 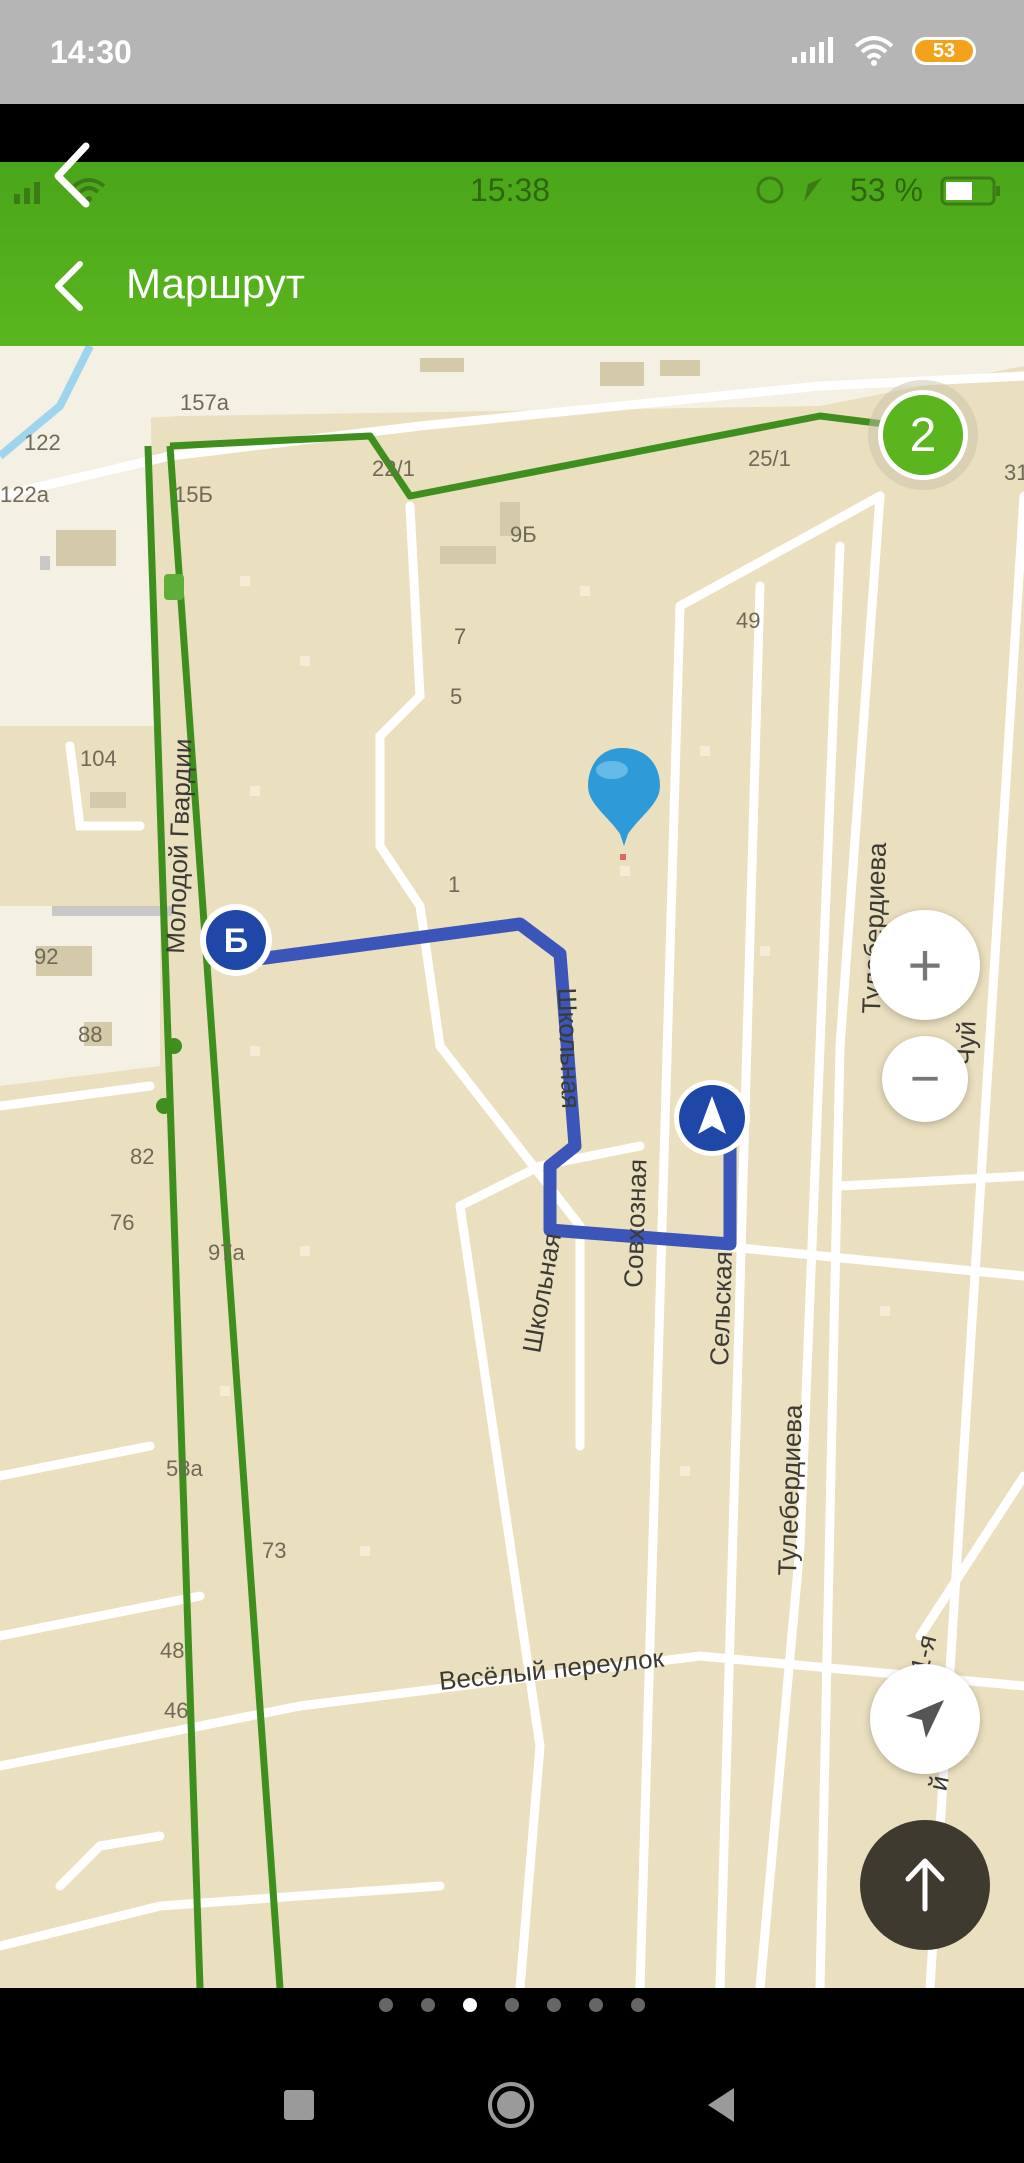 What do you see at coordinates (142, 1156) in the screenshot?
I see `address-label: 82` at bounding box center [142, 1156].